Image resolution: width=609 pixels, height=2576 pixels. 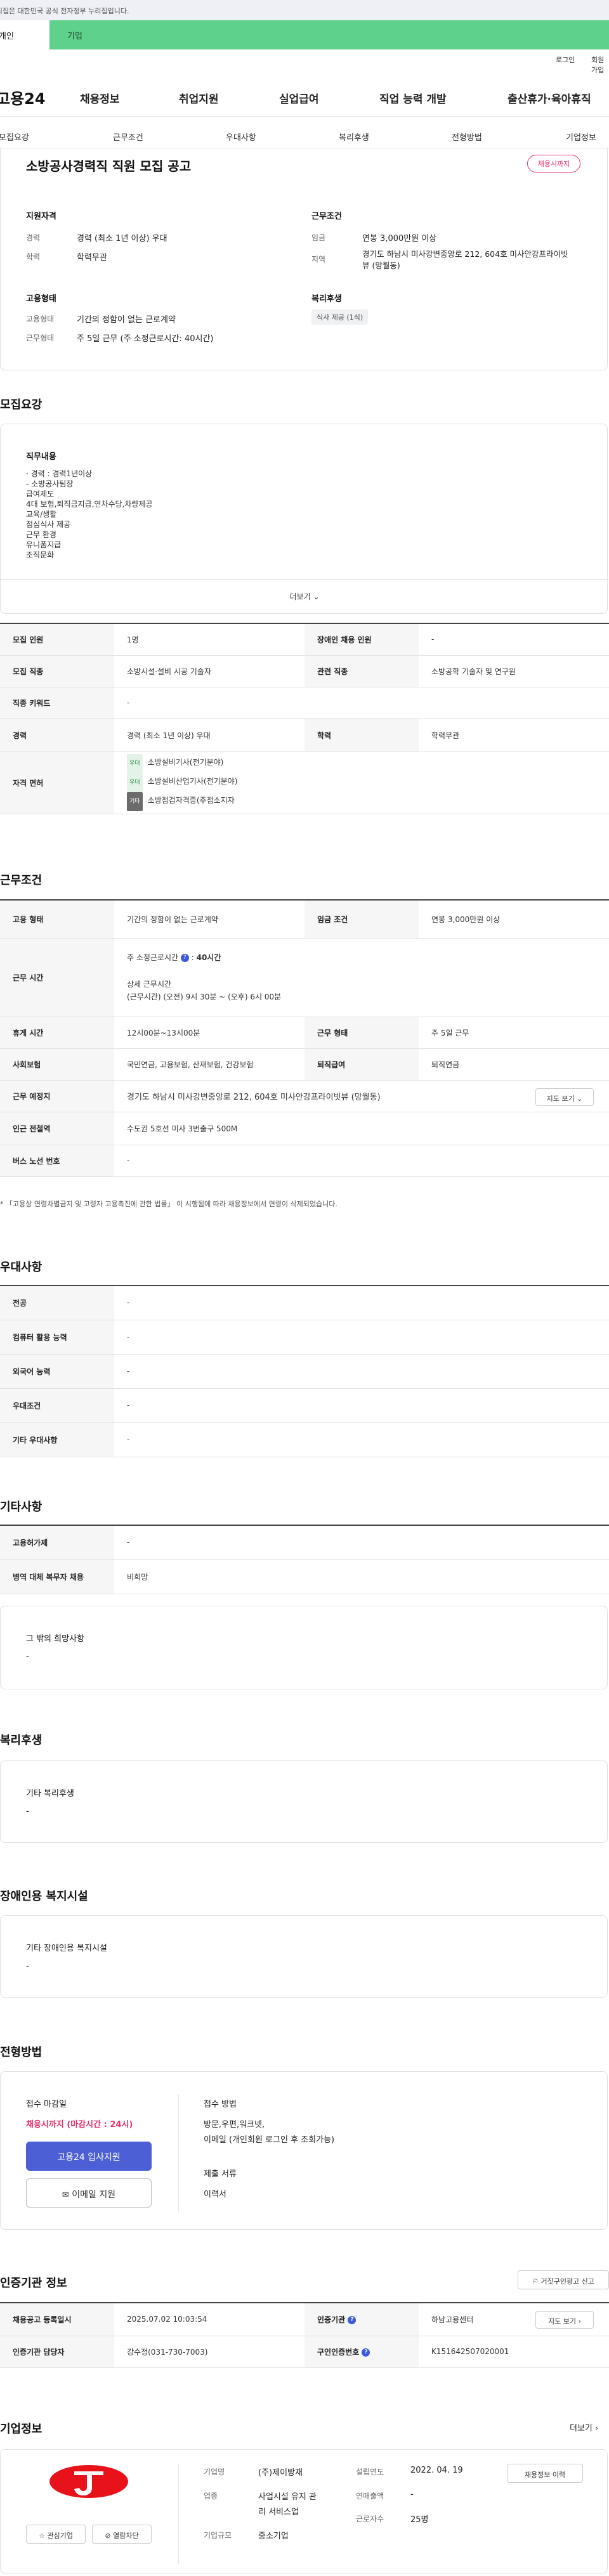 I want to click on history-button: 채용정보 이력, so click(x=545, y=2474).